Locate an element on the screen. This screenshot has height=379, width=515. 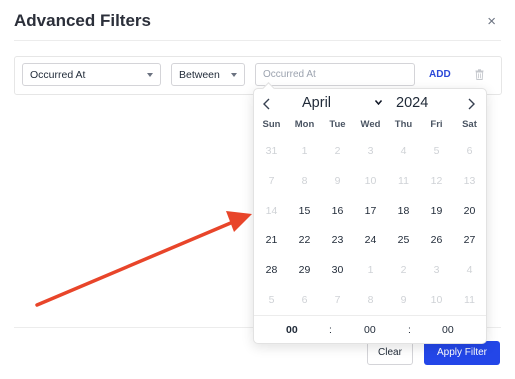
calendar-day: 18 is located at coordinates (403, 212).